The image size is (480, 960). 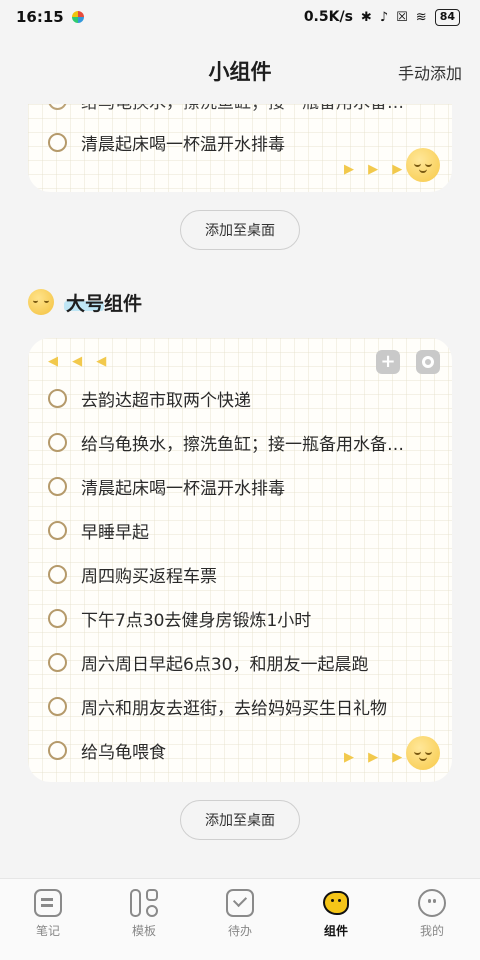 I want to click on status-time: 16:15, so click(x=40, y=17).